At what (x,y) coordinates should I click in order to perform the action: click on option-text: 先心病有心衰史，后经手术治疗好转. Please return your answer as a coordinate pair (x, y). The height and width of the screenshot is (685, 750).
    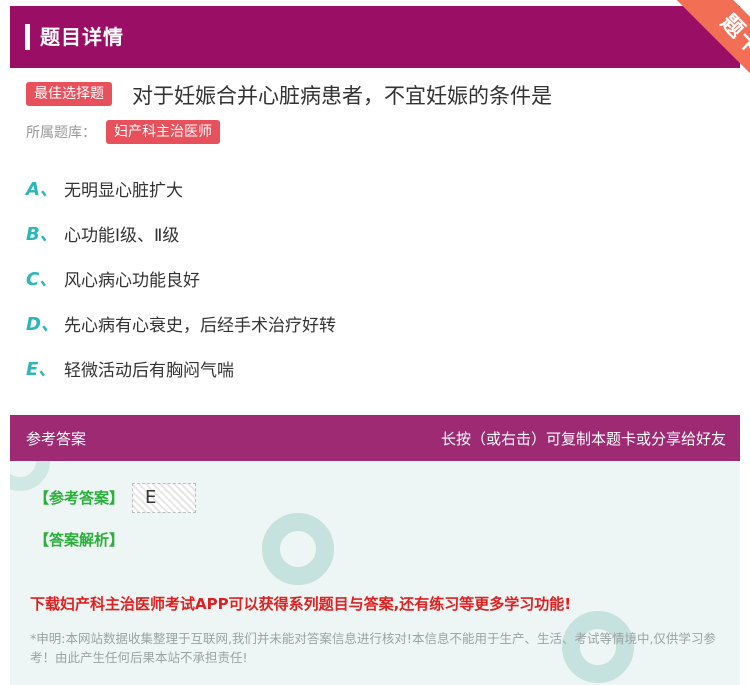
    Looking at the image, I should click on (200, 325).